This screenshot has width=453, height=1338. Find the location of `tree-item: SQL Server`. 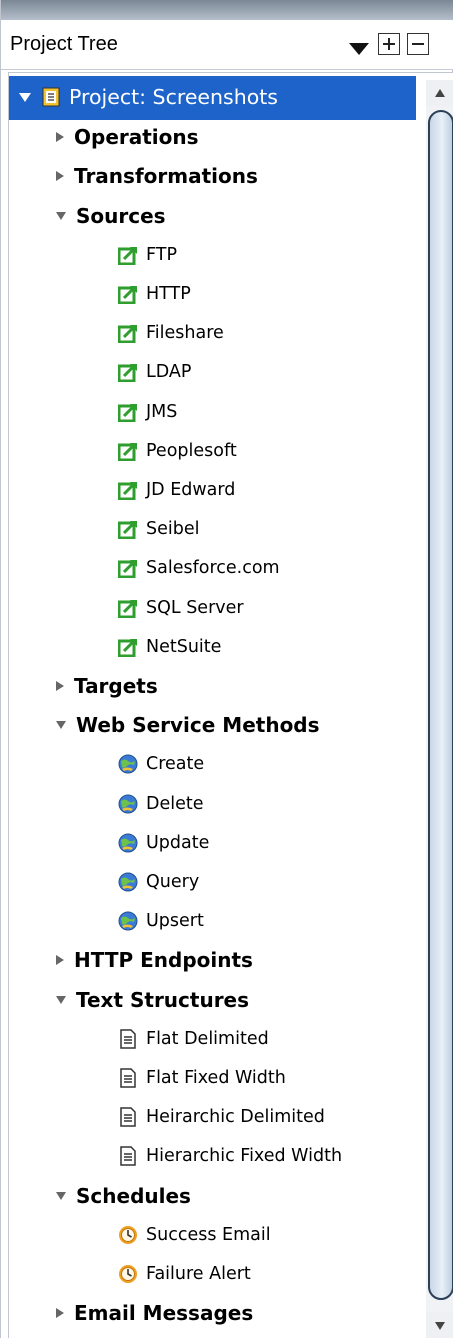

tree-item: SQL Server is located at coordinates (180, 608).